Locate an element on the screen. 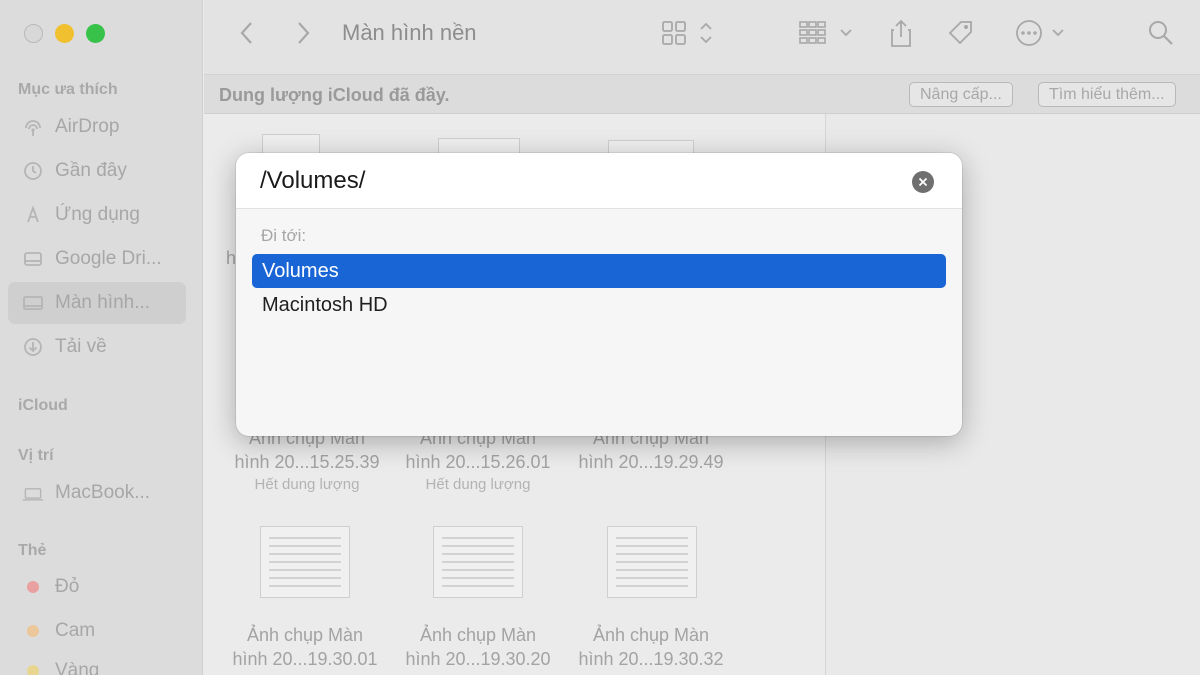 This screenshot has height=675, width=1200. sidebar-item-applications: Ứng dụng is located at coordinates (97, 215).